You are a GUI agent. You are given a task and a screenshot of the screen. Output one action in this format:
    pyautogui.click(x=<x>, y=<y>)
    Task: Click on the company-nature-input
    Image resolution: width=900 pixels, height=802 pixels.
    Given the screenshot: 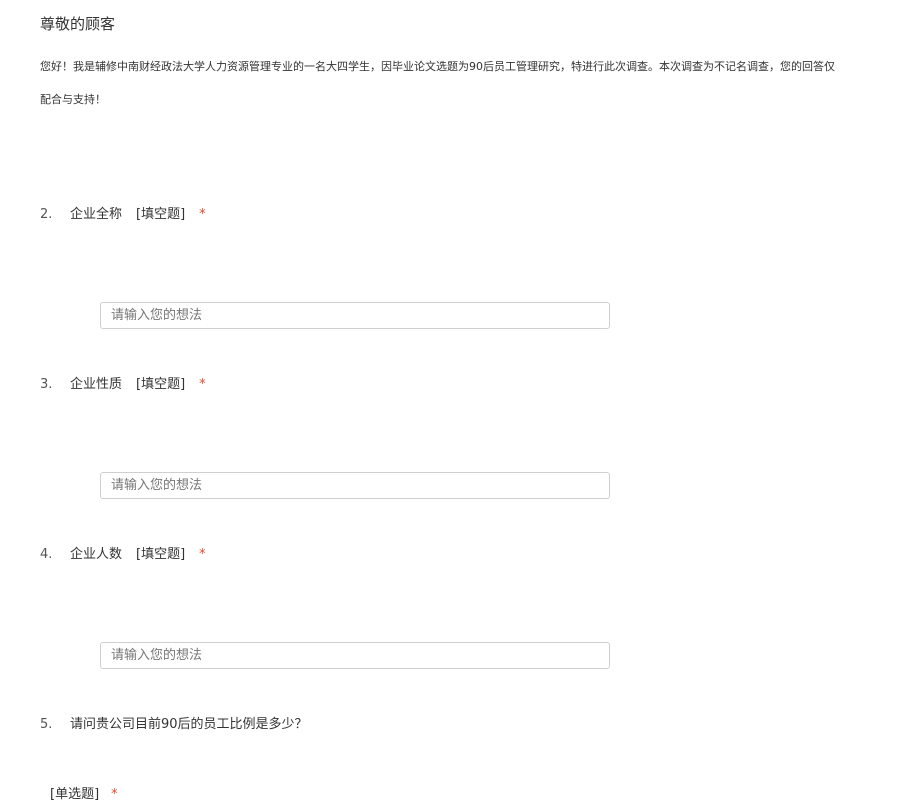 What is the action you would take?
    pyautogui.click(x=355, y=485)
    